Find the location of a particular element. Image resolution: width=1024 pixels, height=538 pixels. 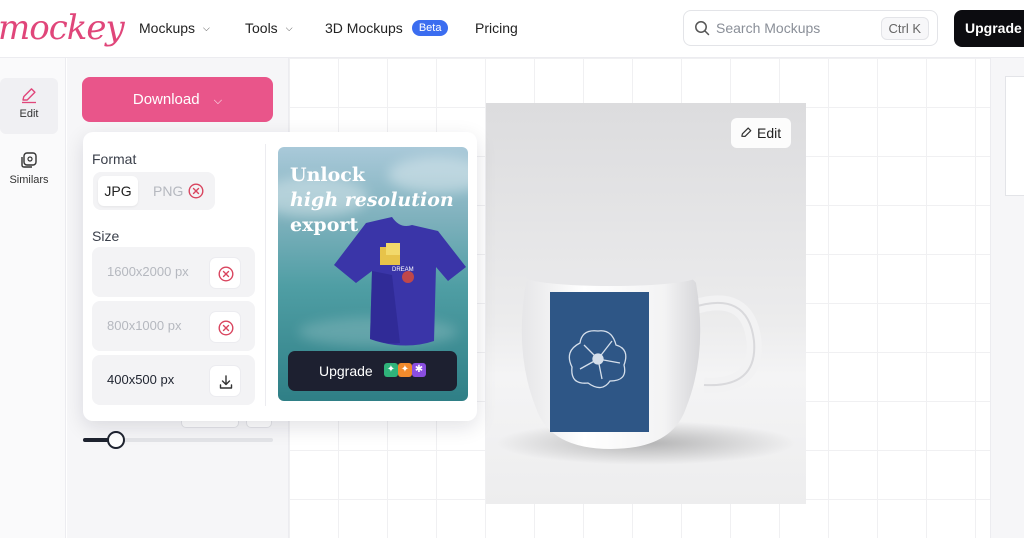

nav-mockups: Mockups ⌵ is located at coordinates (174, 28).